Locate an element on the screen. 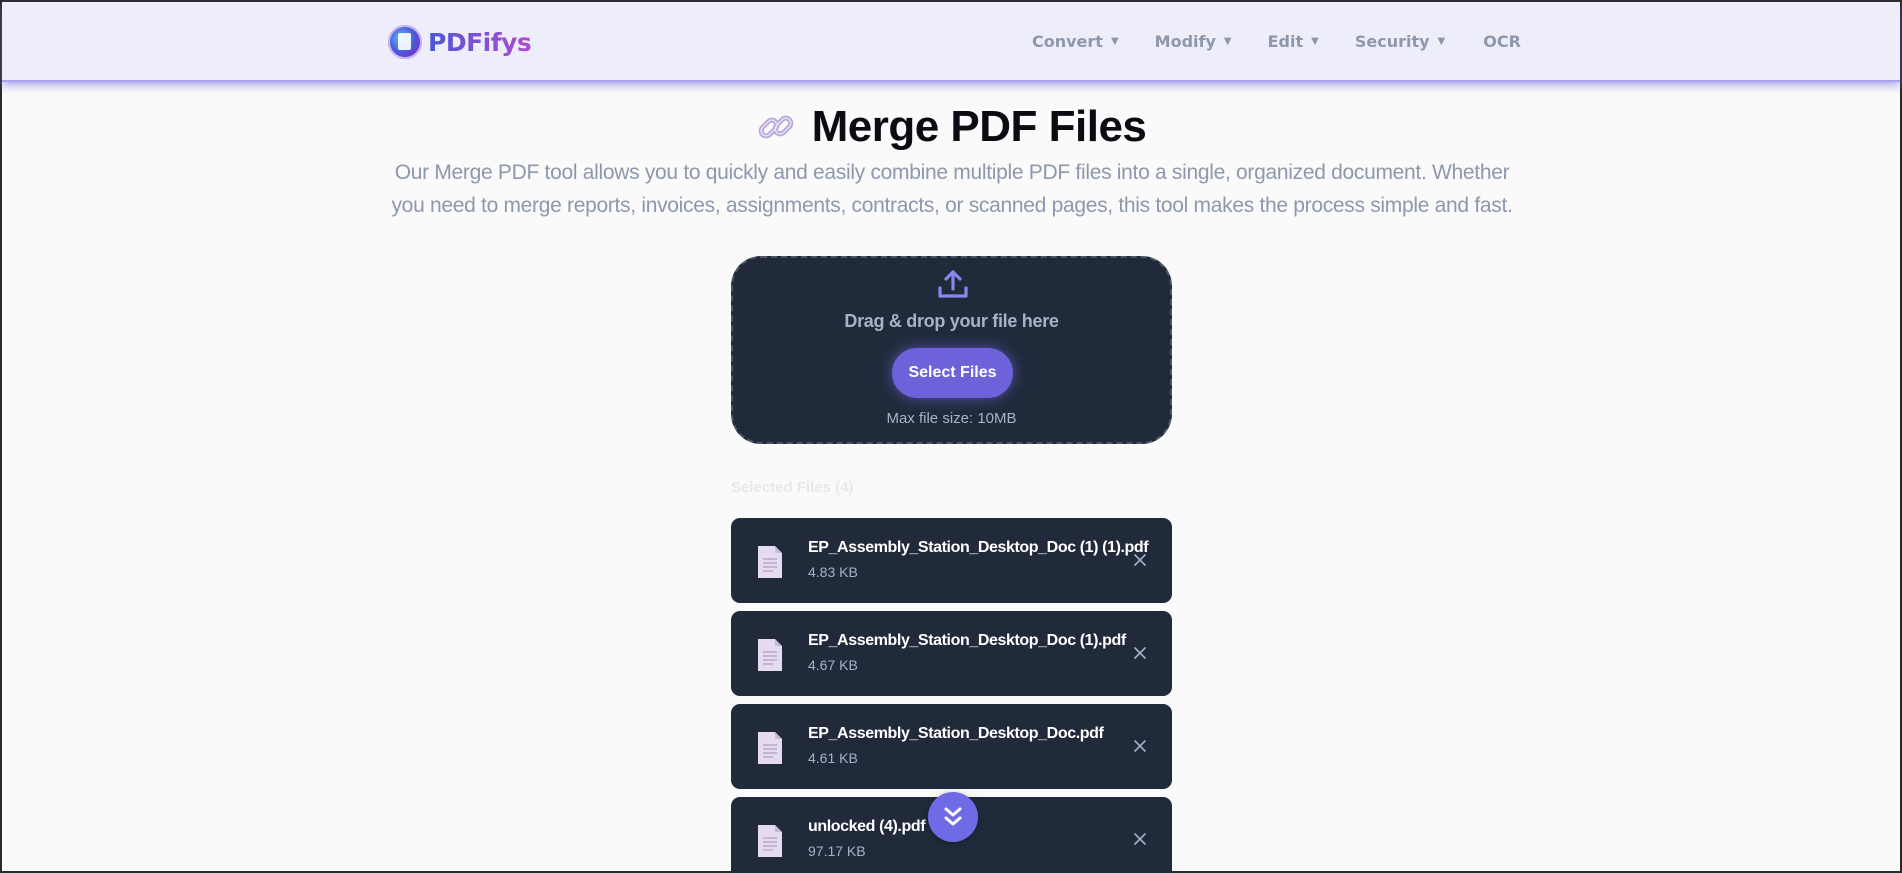 Image resolution: width=1902 pixels, height=873 pixels. file-size: 4.83 KB is located at coordinates (833, 572).